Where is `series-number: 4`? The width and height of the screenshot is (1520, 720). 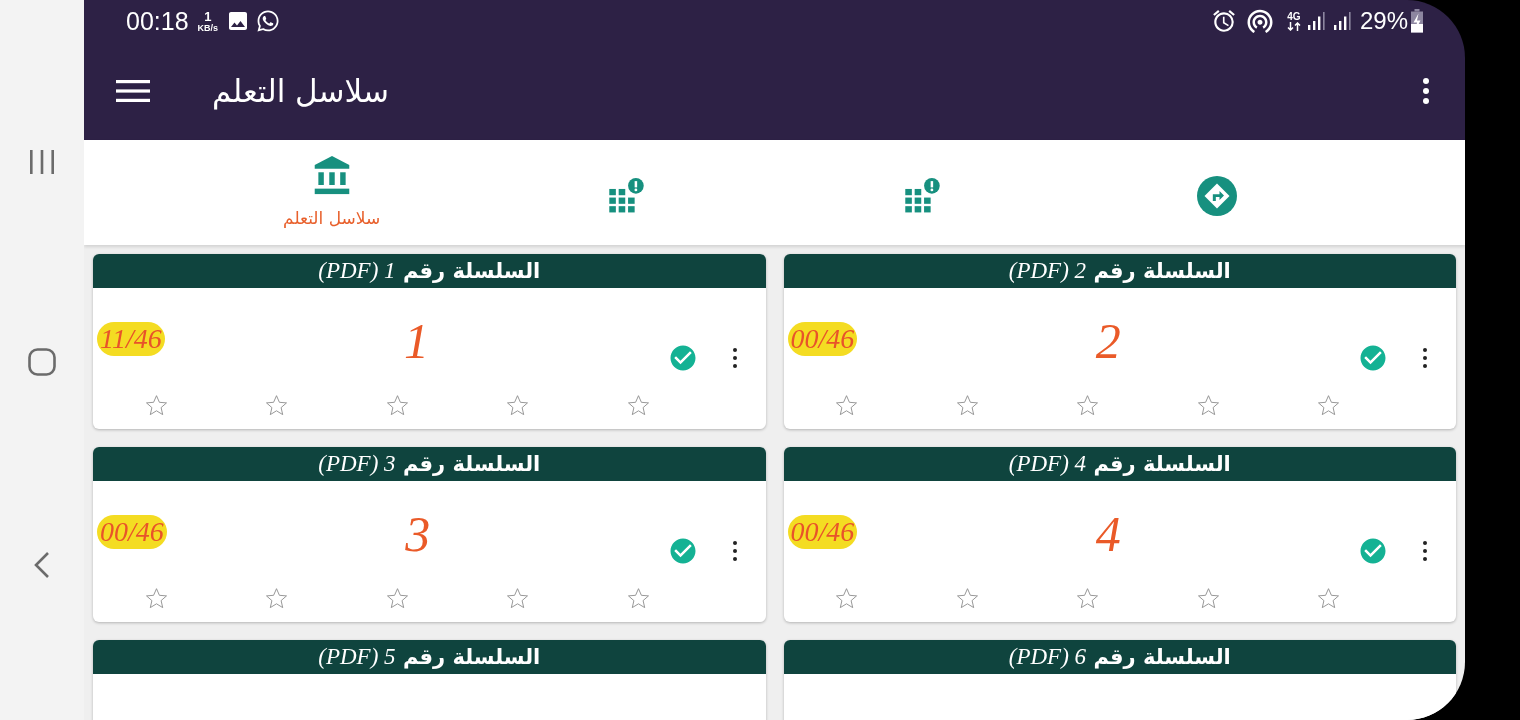
series-number: 4 is located at coordinates (1108, 534).